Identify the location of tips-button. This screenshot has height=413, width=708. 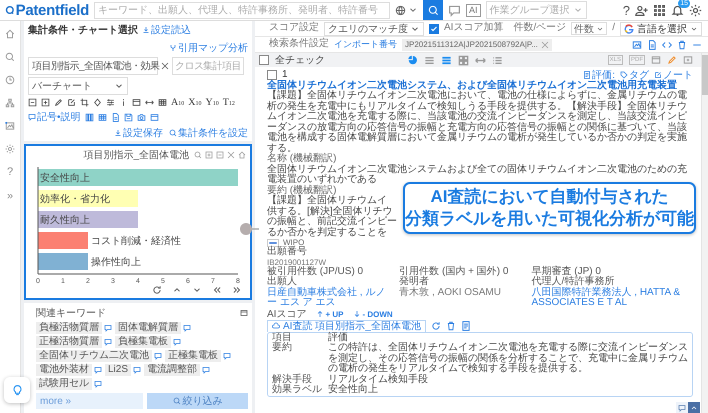
(17, 390).